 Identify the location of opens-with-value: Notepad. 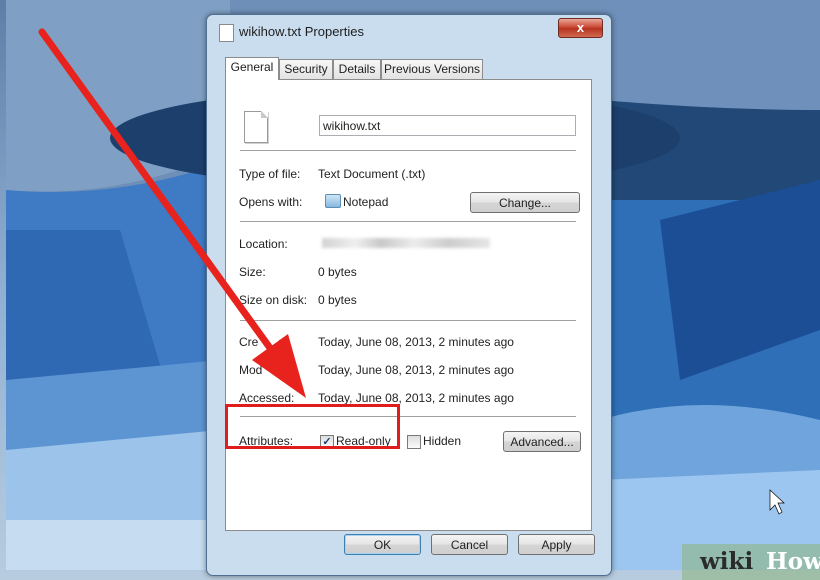
(366, 202).